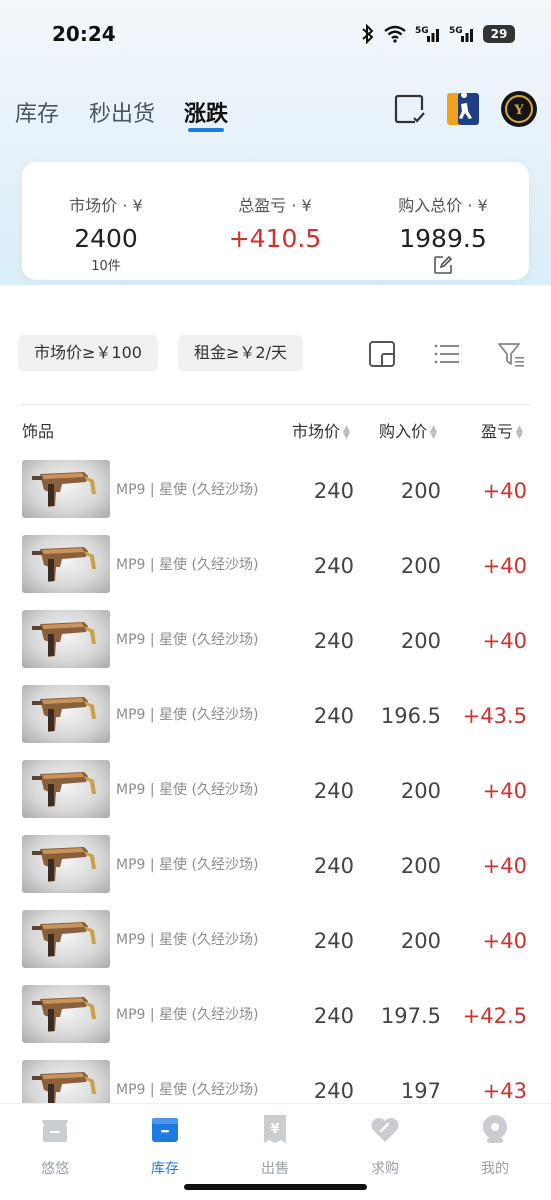 The width and height of the screenshot is (551, 1200). What do you see at coordinates (420, 1091) in the screenshot?
I see `buy-price: 197` at bounding box center [420, 1091].